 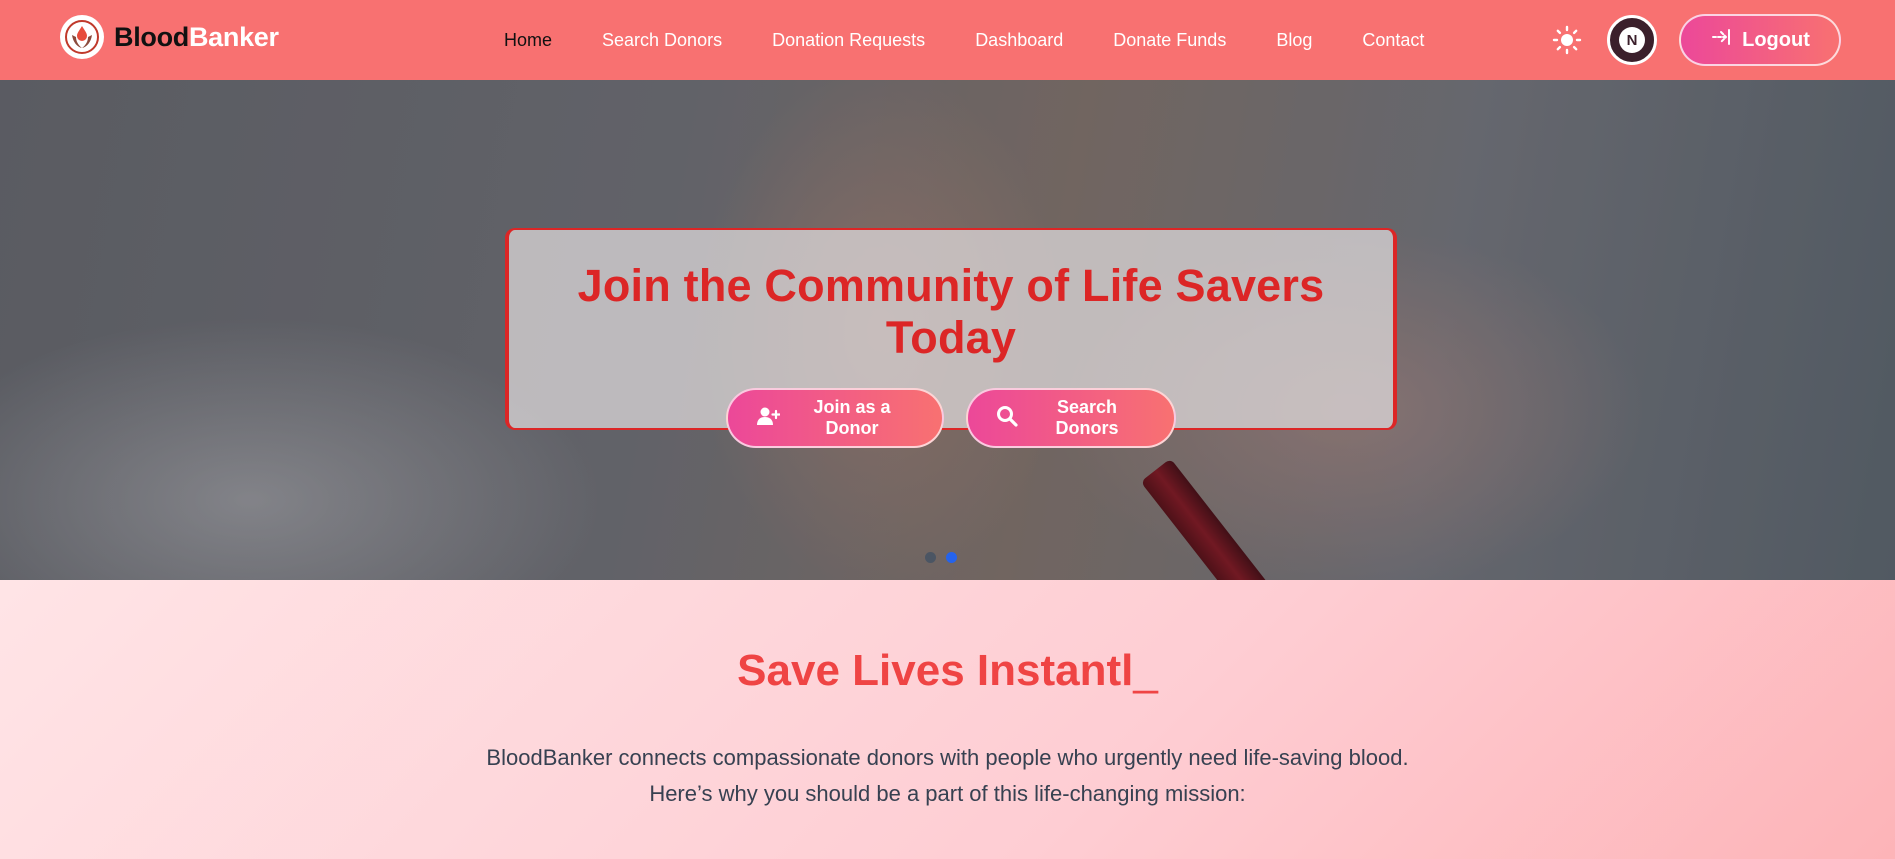 I want to click on nav-actions: N Logout, so click(x=1695, y=40).